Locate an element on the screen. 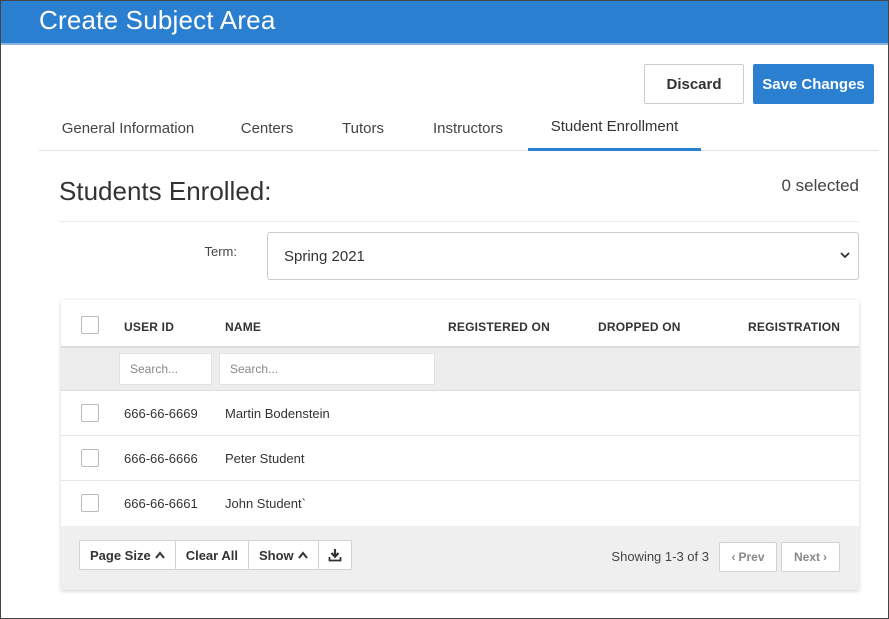  filter-row is located at coordinates (460, 369).